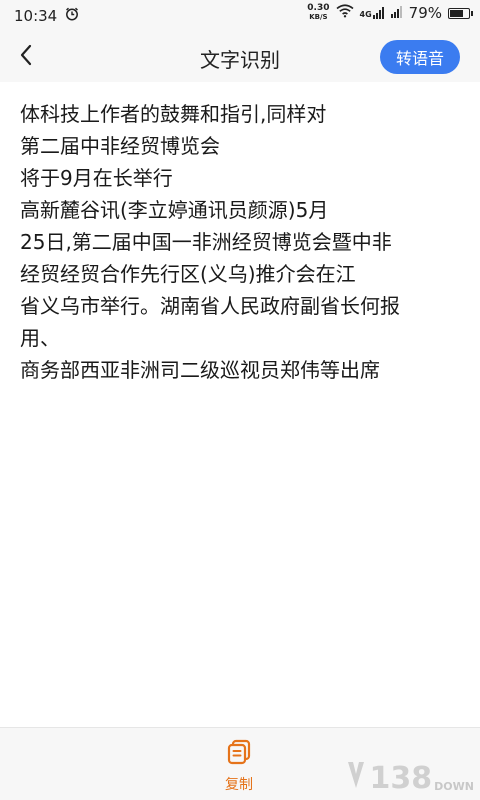 This screenshot has width=480, height=800. I want to click on battery-level, so click(457, 13).